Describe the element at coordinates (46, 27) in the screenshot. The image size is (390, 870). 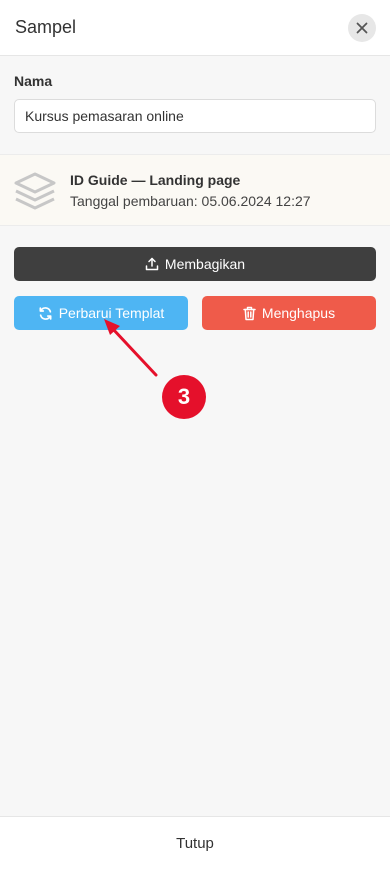
I see `panel-title: Sampel` at that location.